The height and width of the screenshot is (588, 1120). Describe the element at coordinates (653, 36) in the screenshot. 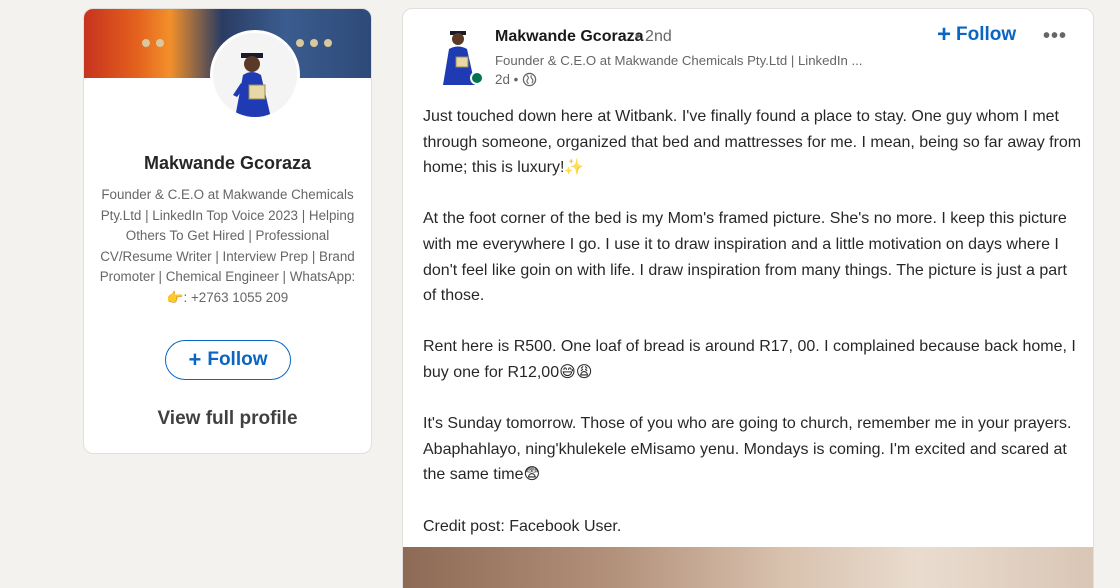

I see `connection-degree: • 2nd` at that location.